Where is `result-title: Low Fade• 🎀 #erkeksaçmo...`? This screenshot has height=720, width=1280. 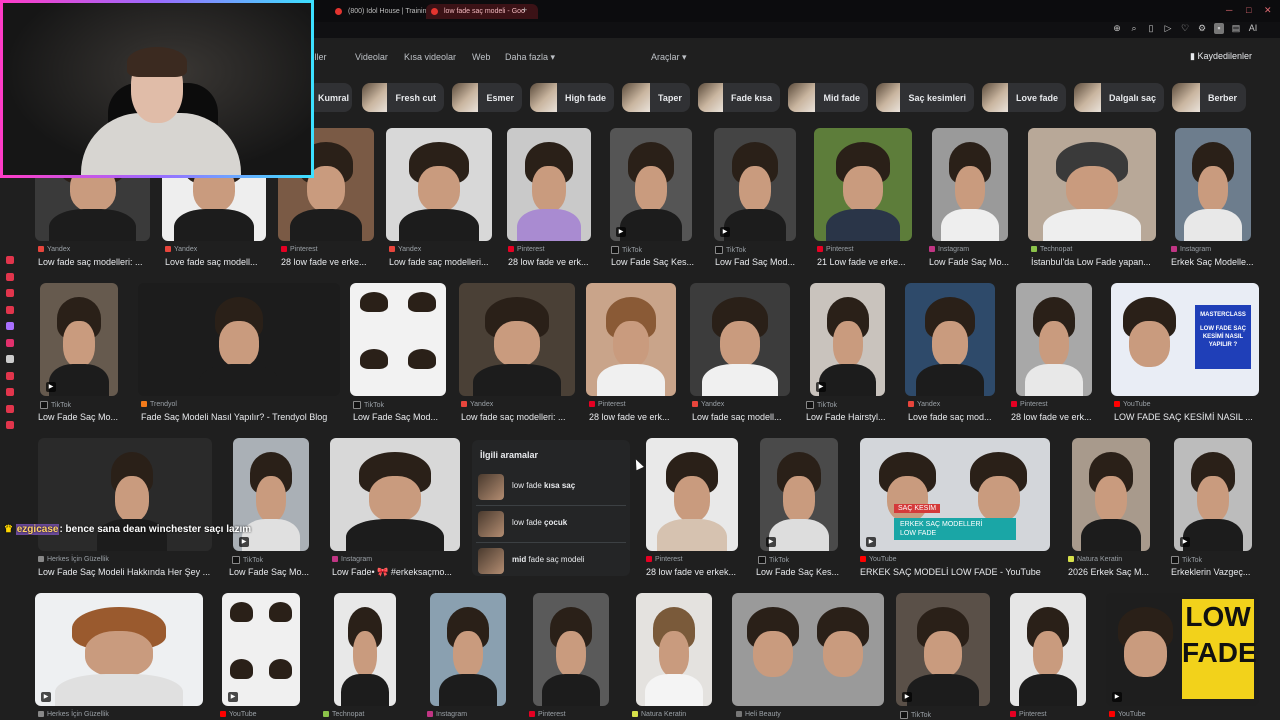
result-title: Low Fade• 🎀 #erkeksaçmo... is located at coordinates (396, 572).